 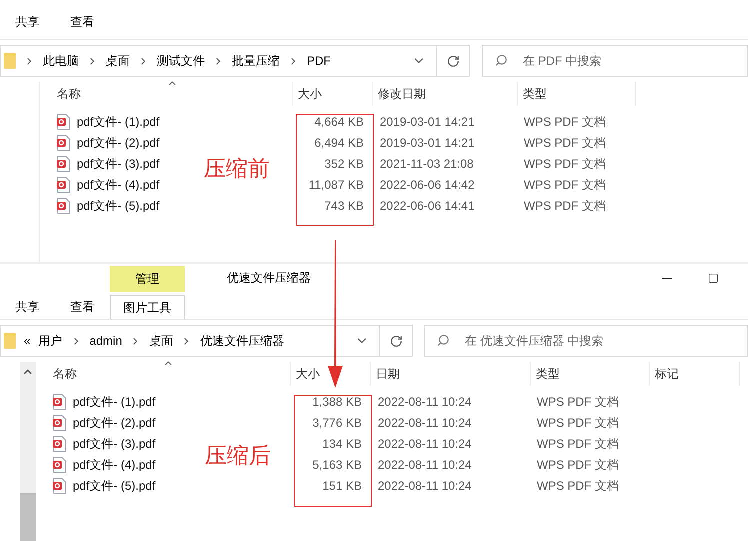 I want to click on annotation-label: 压缩前, so click(x=237, y=169).